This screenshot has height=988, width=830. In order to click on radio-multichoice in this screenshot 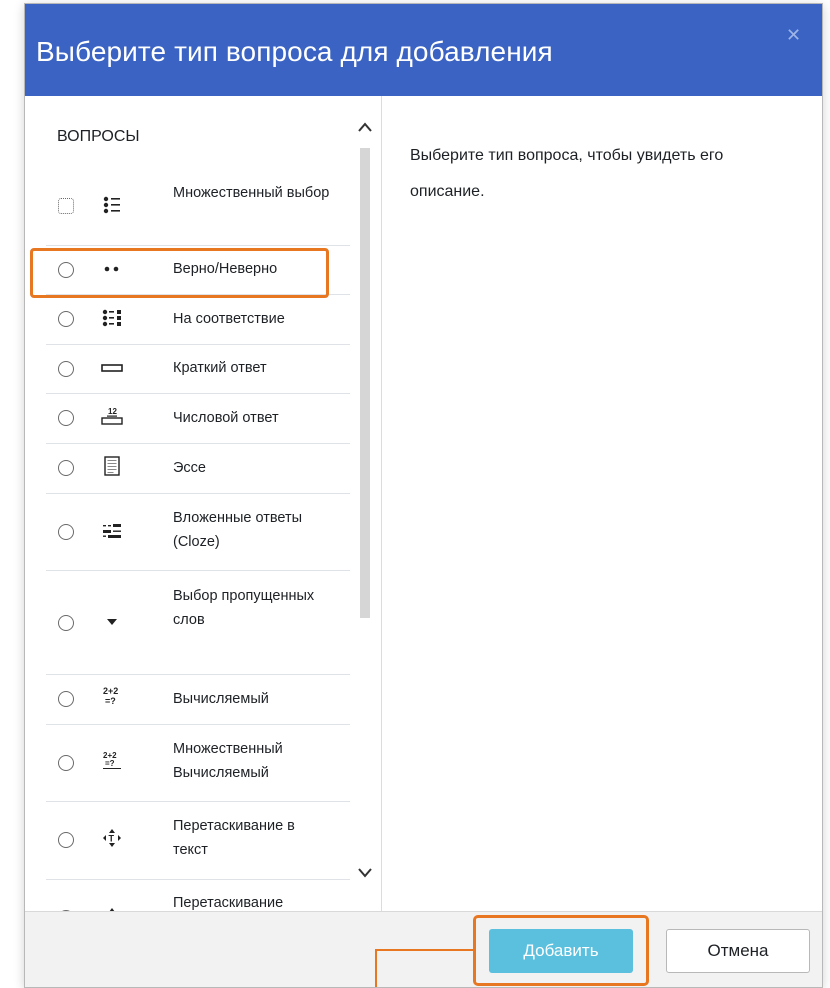, I will do `click(66, 206)`.